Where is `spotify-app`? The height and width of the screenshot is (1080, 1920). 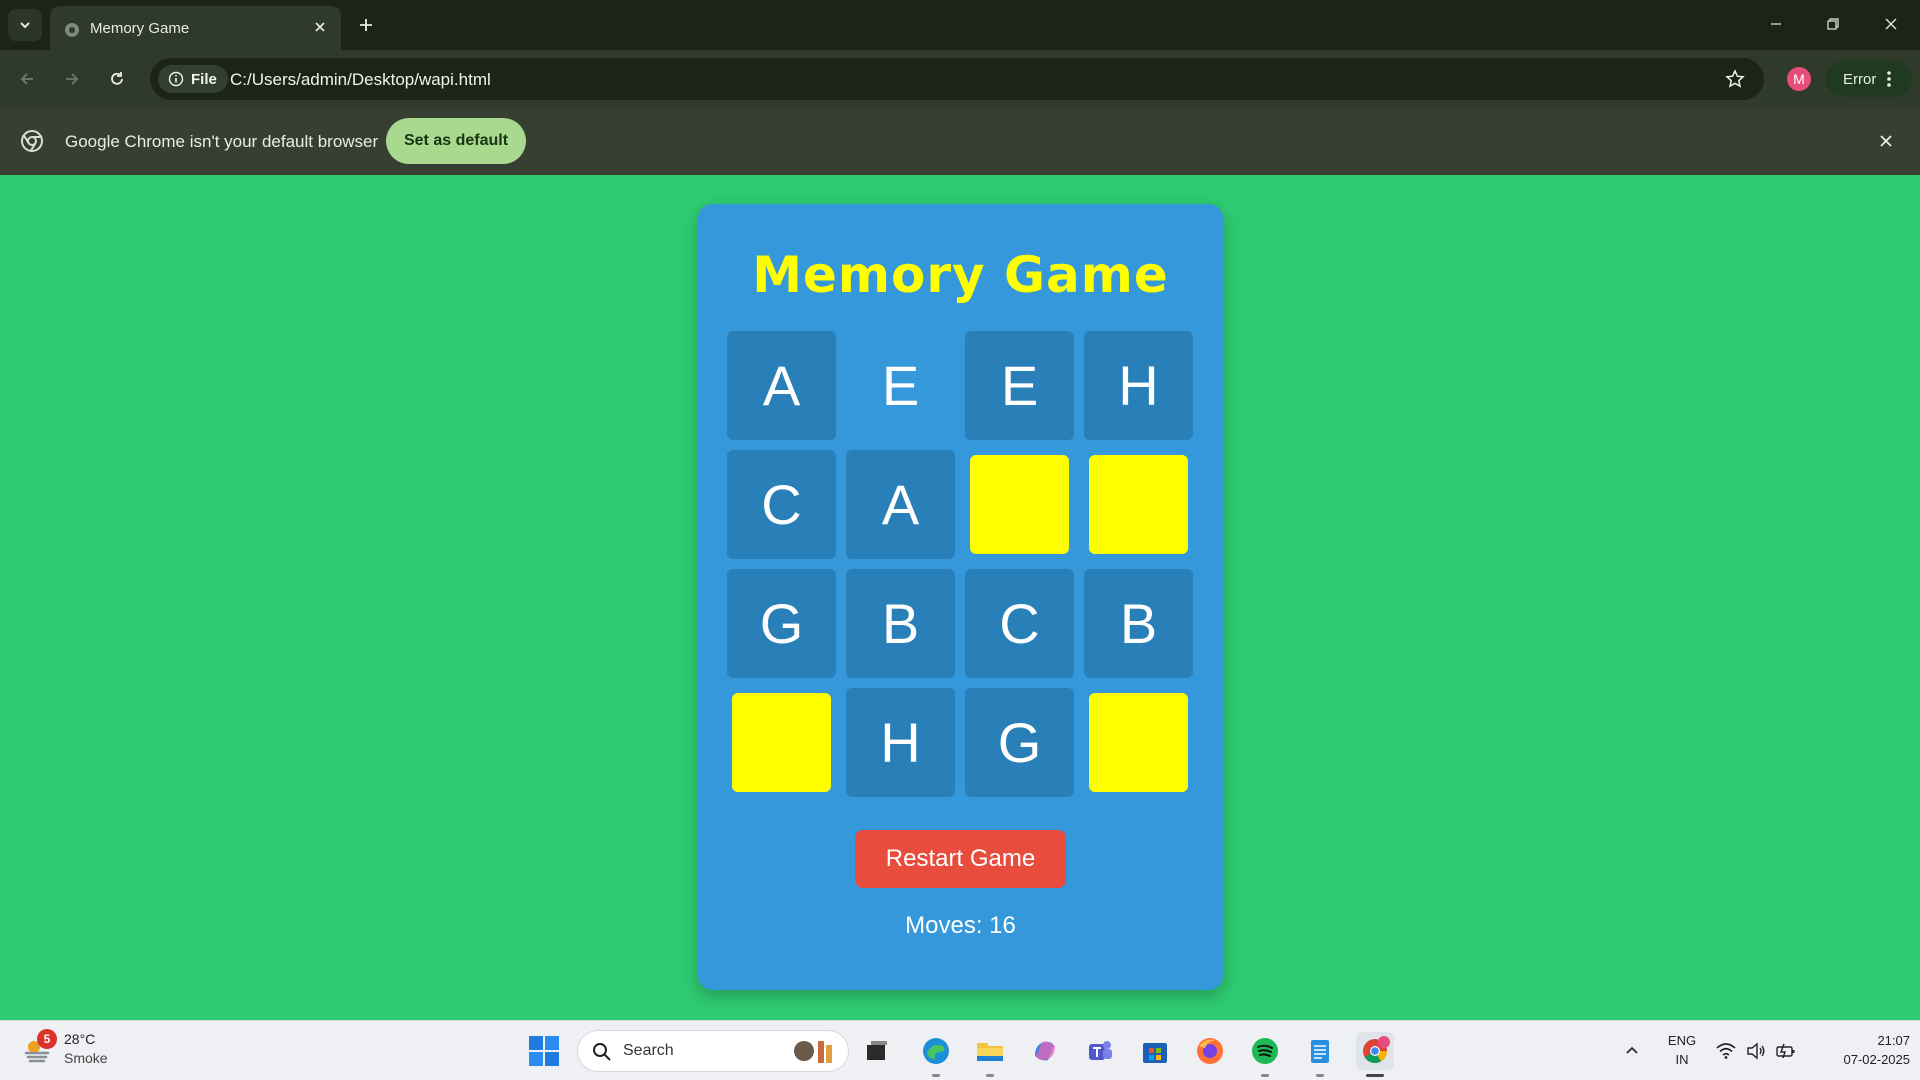 spotify-app is located at coordinates (1265, 1054).